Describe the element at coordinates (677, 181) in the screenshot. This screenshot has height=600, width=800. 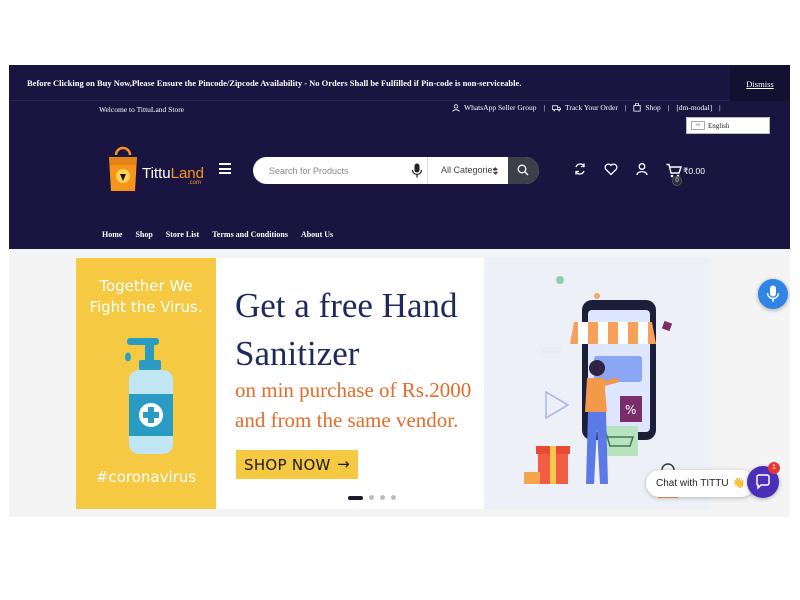
I see `cart-count-badge: 0` at that location.